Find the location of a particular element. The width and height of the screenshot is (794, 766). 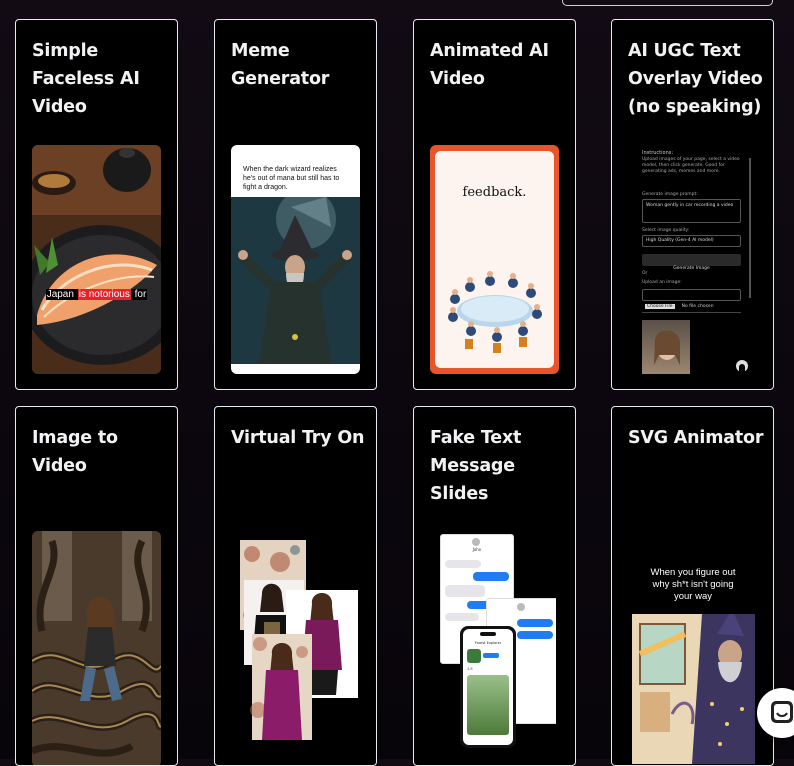

thumbnail-try-on is located at coordinates (300, 640).